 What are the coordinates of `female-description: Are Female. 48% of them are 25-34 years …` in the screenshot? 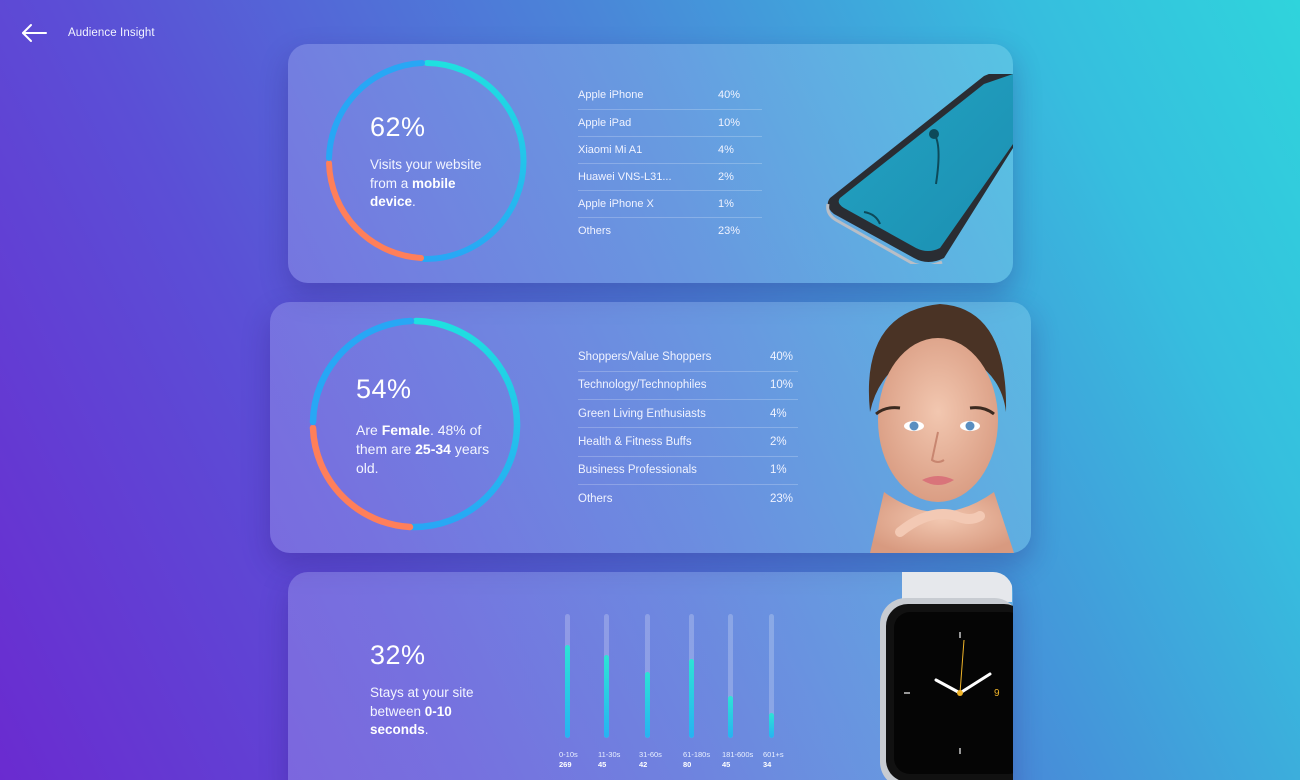 It's located at (426, 449).